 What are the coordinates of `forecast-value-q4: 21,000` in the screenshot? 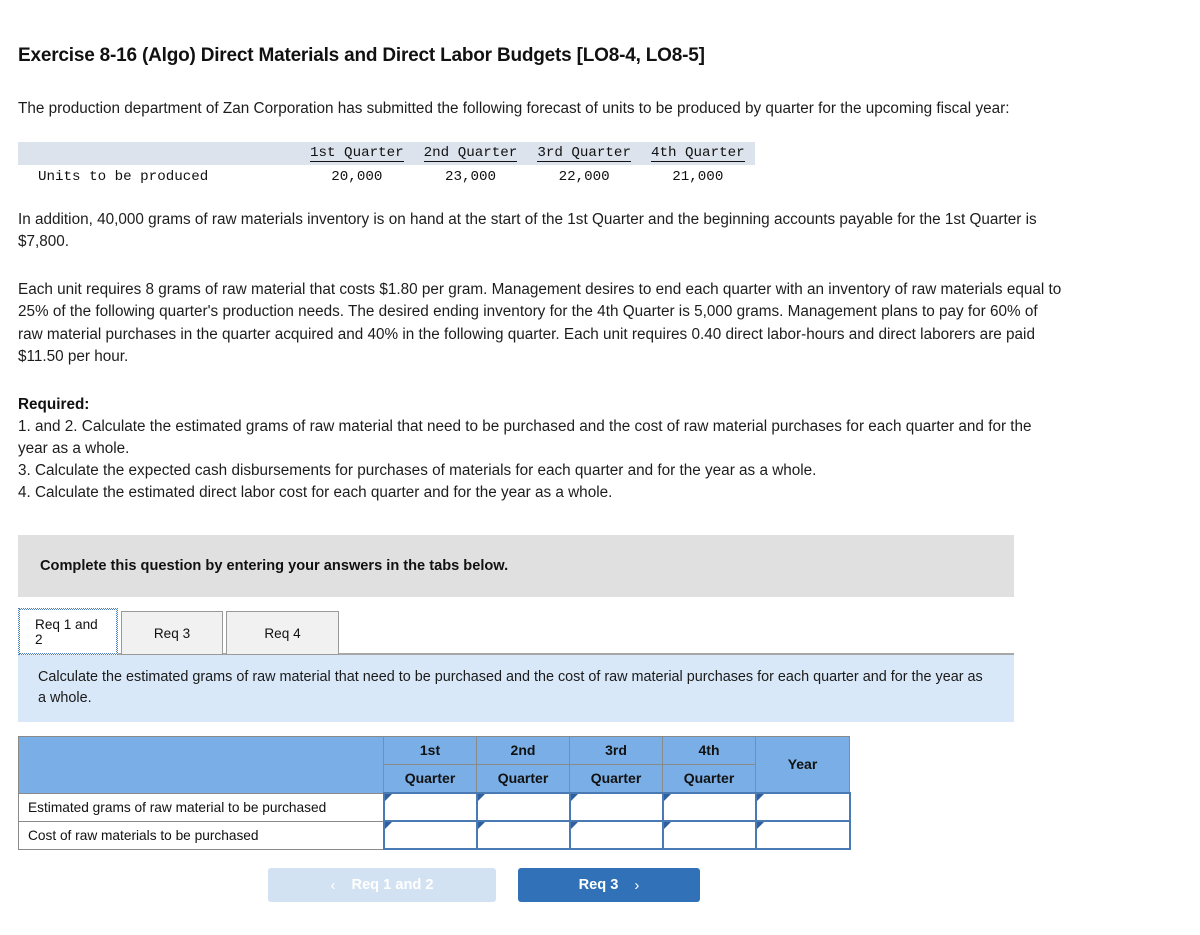 It's located at (698, 176).